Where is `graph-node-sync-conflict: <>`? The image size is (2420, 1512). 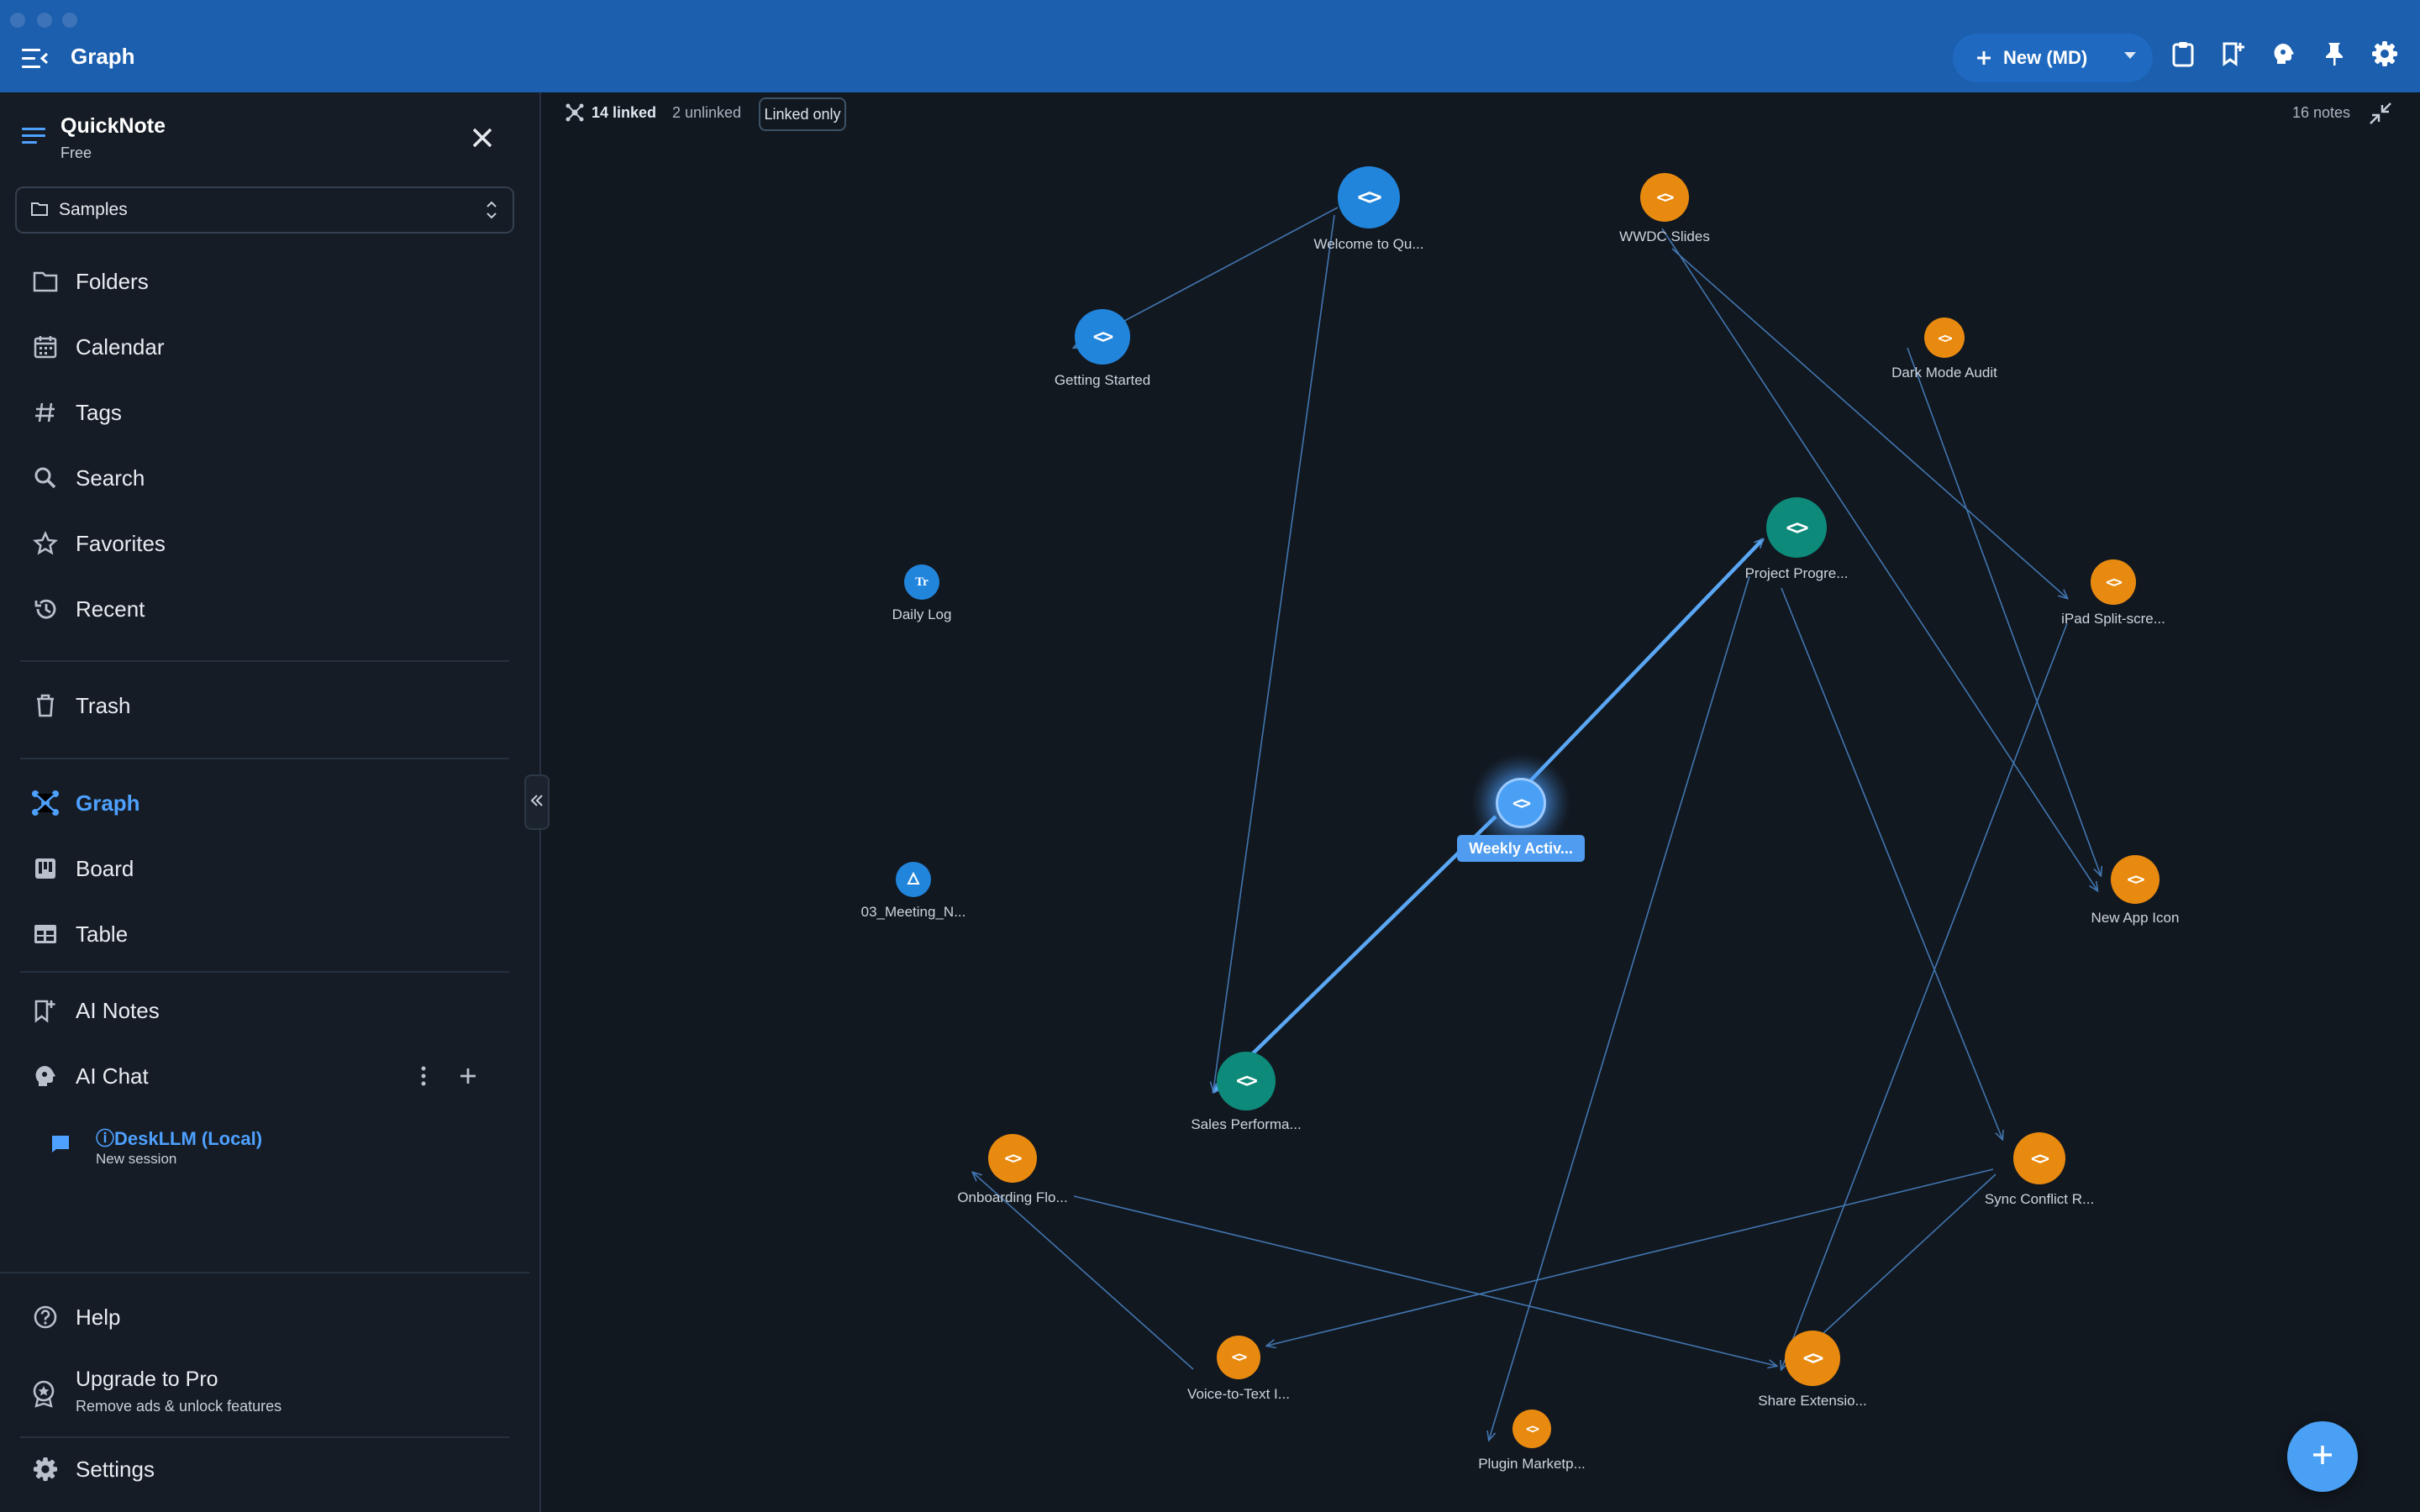 graph-node-sync-conflict: <> is located at coordinates (2039, 1158).